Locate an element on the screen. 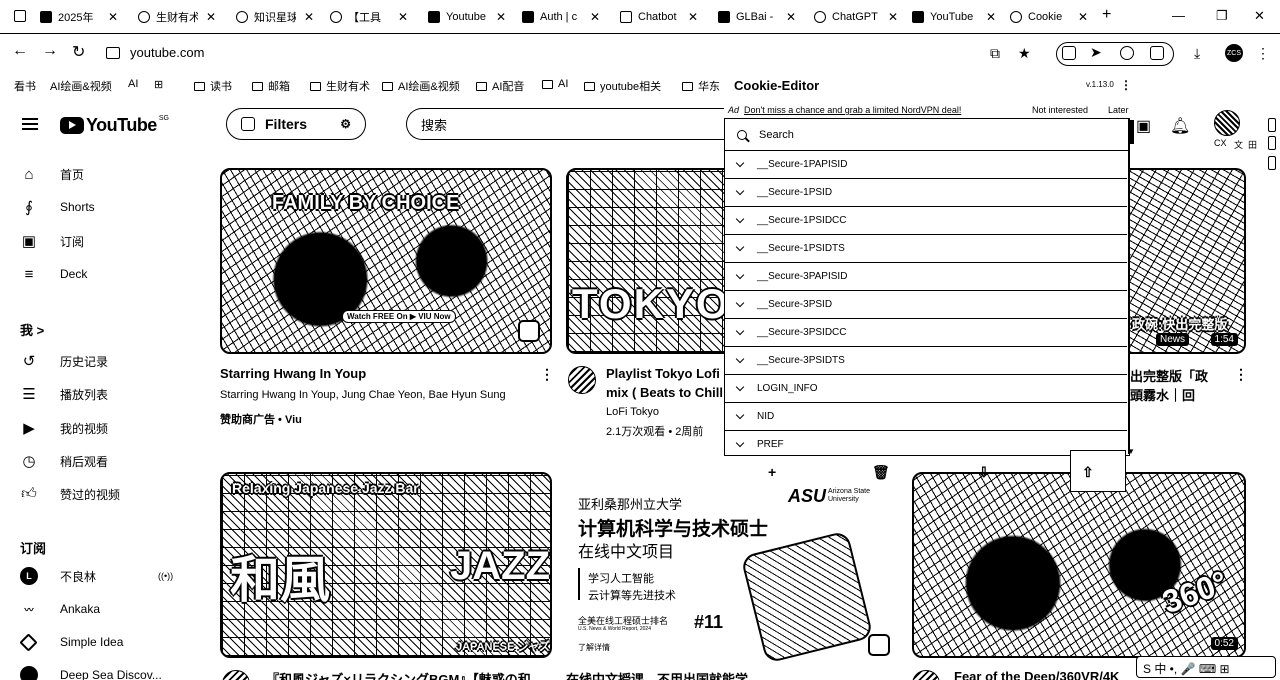 This screenshot has height=680, width=1280. ad-learn-more: 了解详情 is located at coordinates (594, 647).